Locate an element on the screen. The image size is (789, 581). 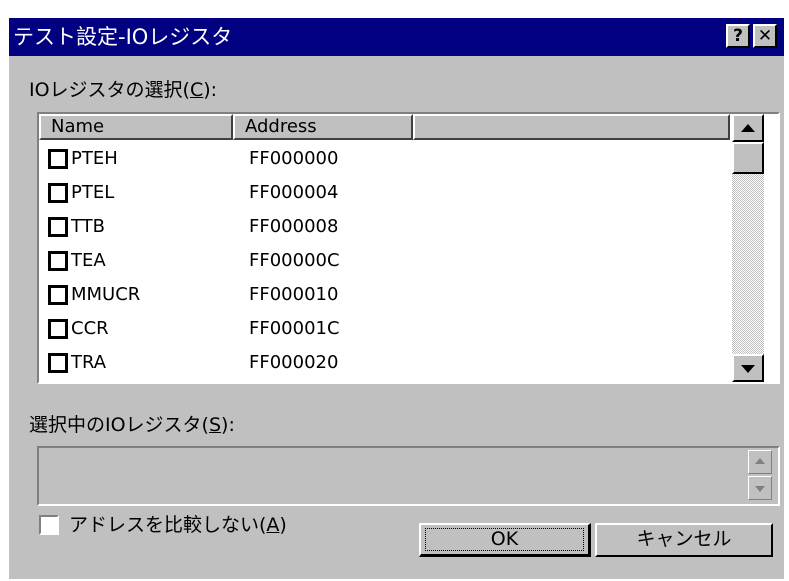
close-button: ✕ is located at coordinates (765, 36).